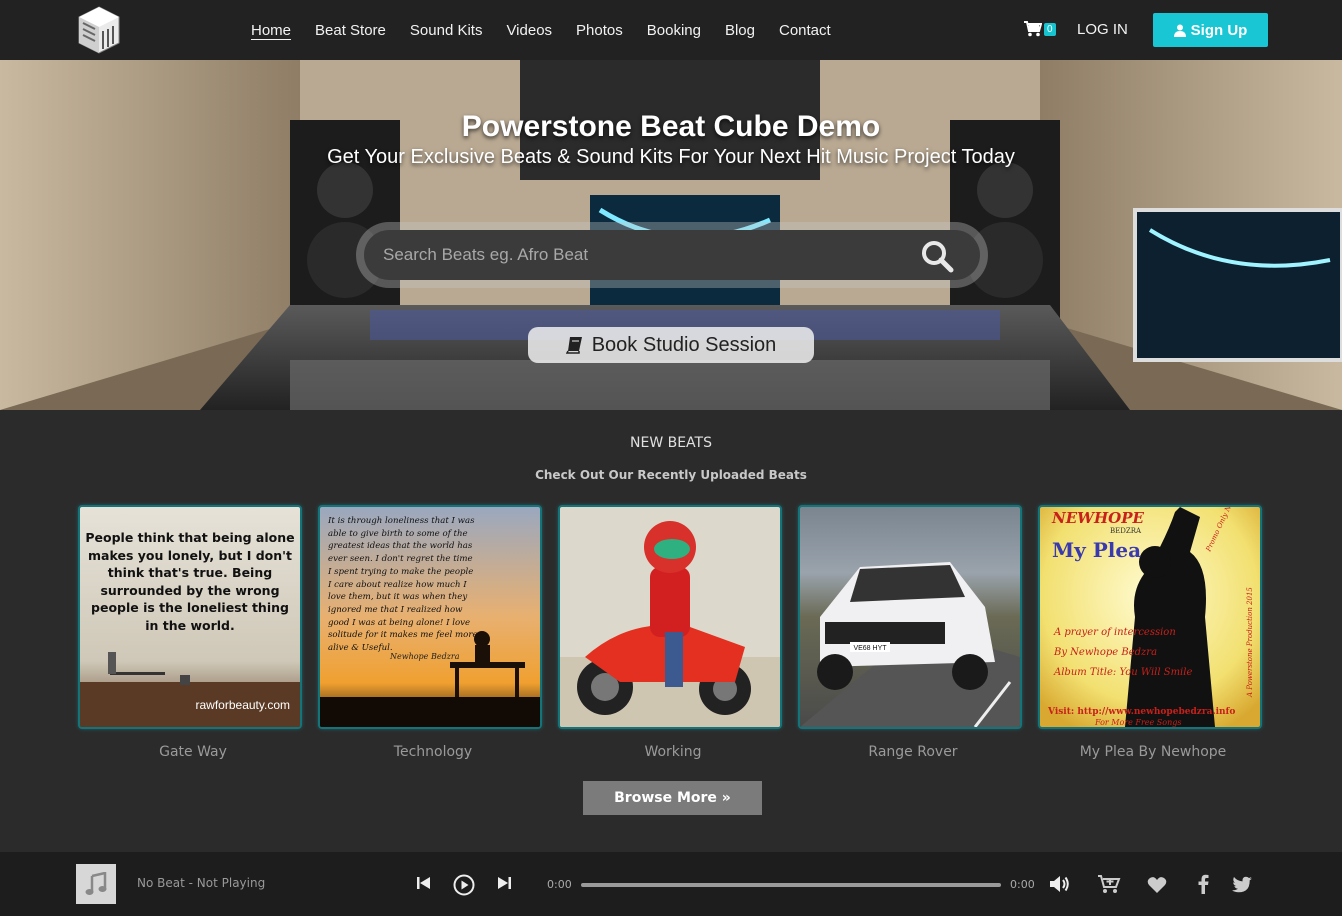  What do you see at coordinates (1109, 884) in the screenshot?
I see `add-to-cart-icon` at bounding box center [1109, 884].